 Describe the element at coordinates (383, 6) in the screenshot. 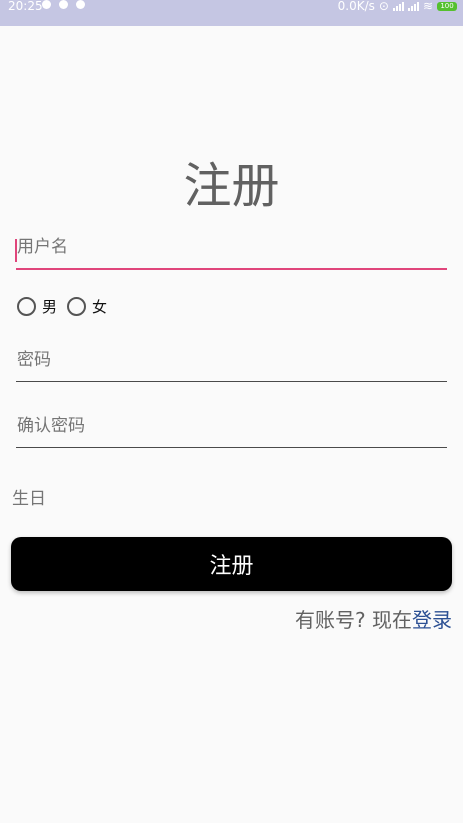

I see `alarm-icon: ⊙` at that location.